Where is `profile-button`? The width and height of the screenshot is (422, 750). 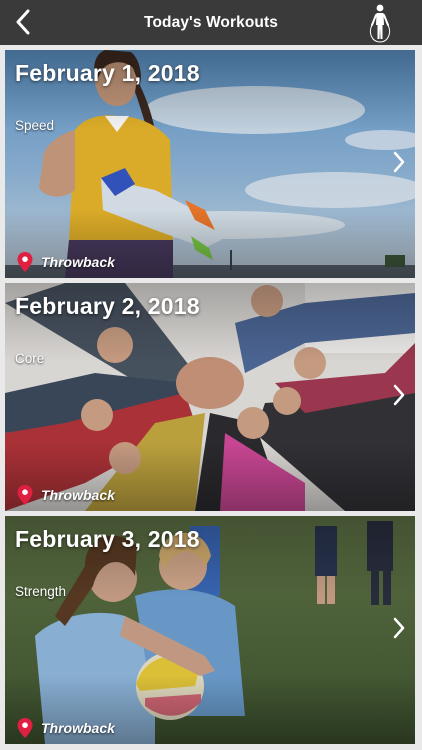 profile-button is located at coordinates (380, 23).